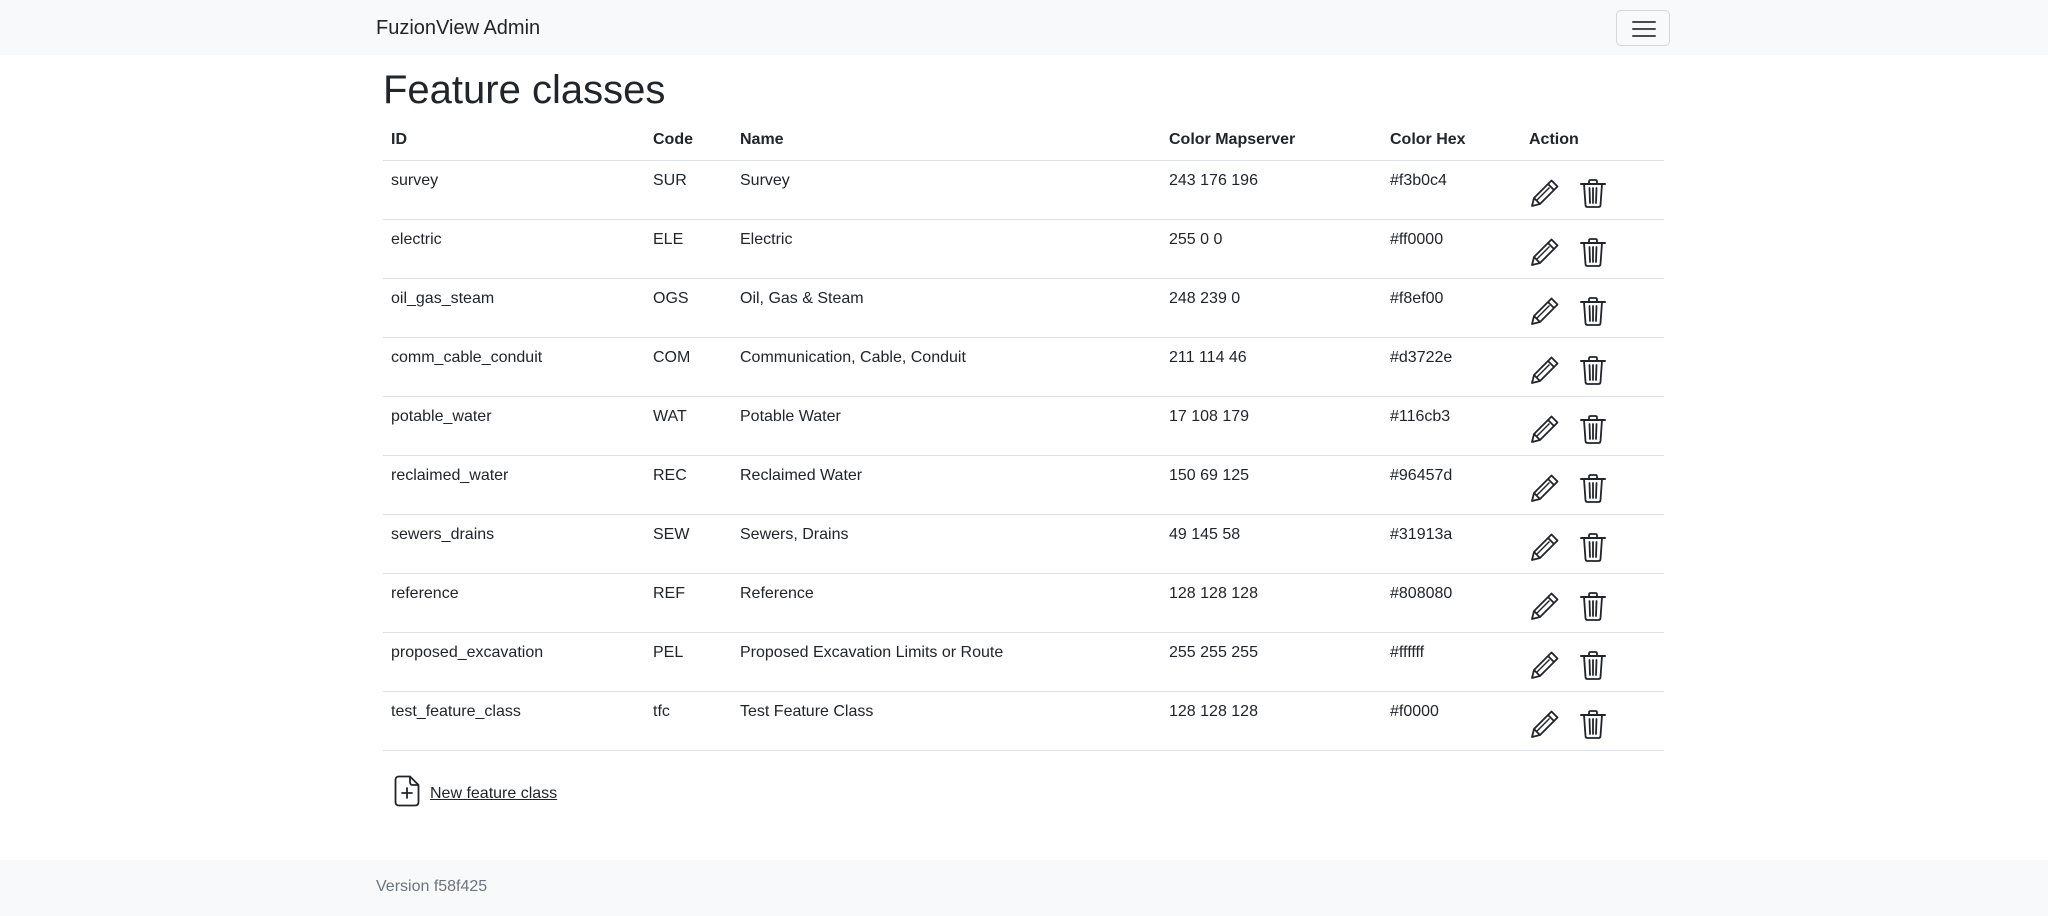 The width and height of the screenshot is (2048, 916). Describe the element at coordinates (670, 475) in the screenshot. I see `cell-code-text: REC` at that location.